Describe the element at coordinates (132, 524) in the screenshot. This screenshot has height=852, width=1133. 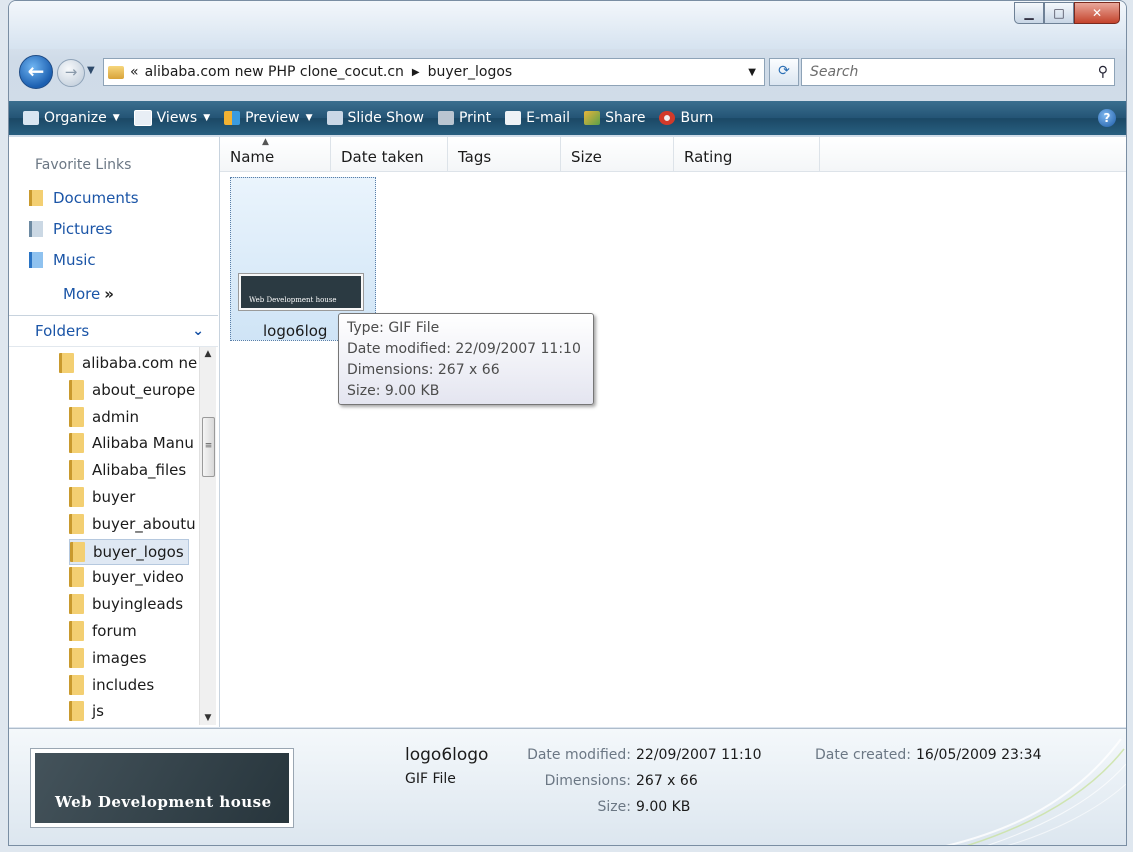
I see `tree-item: buyer_aboutu` at that location.